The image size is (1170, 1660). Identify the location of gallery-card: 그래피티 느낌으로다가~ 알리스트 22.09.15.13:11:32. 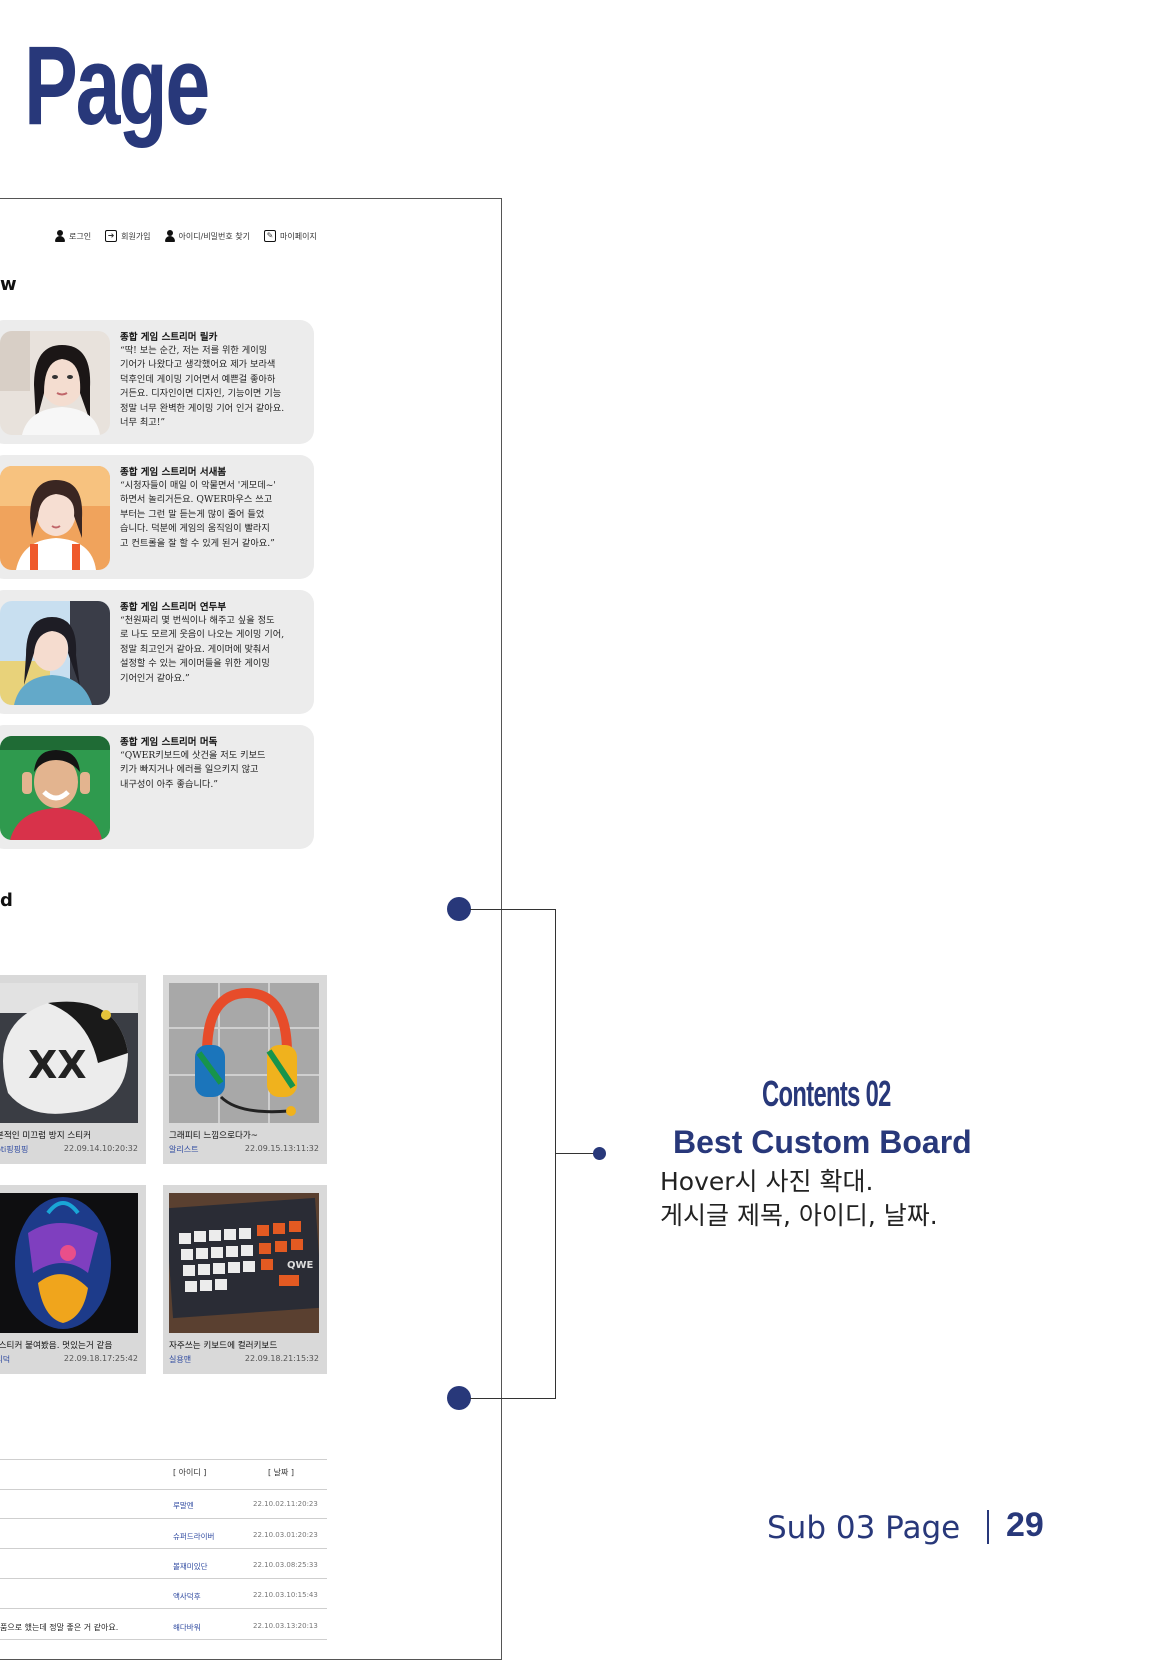
(245, 1069).